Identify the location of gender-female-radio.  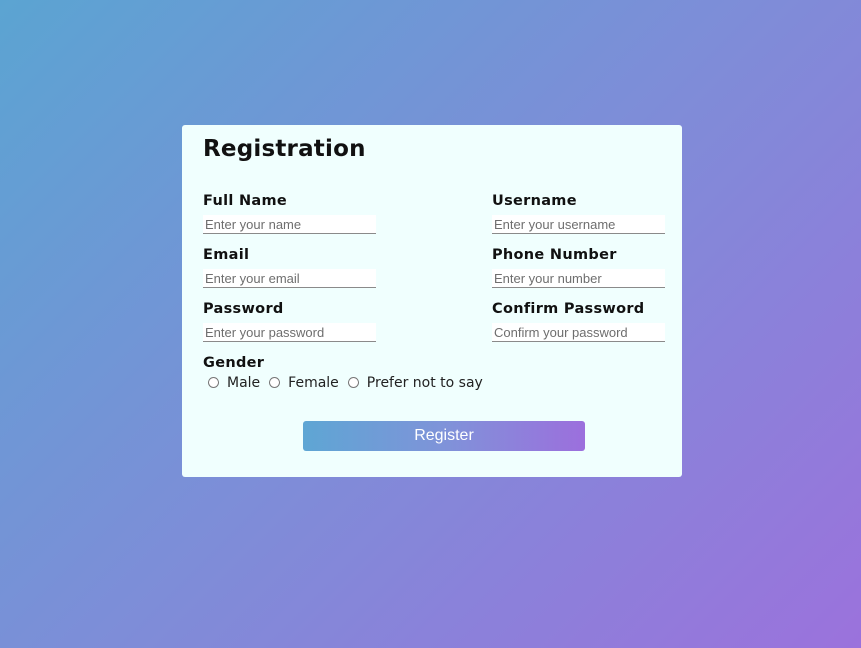
(275, 382).